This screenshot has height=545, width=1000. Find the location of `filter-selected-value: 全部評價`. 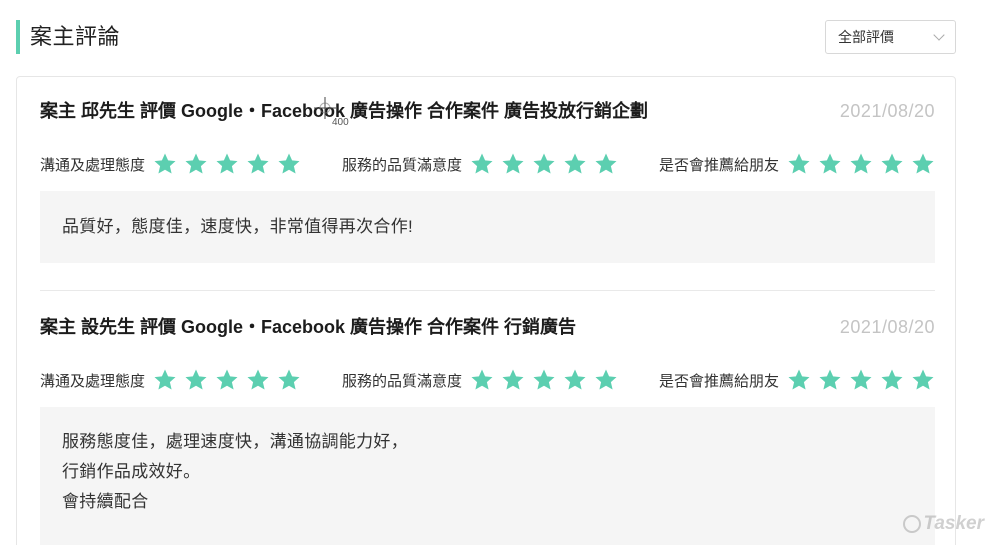

filter-selected-value: 全部評價 is located at coordinates (866, 37).